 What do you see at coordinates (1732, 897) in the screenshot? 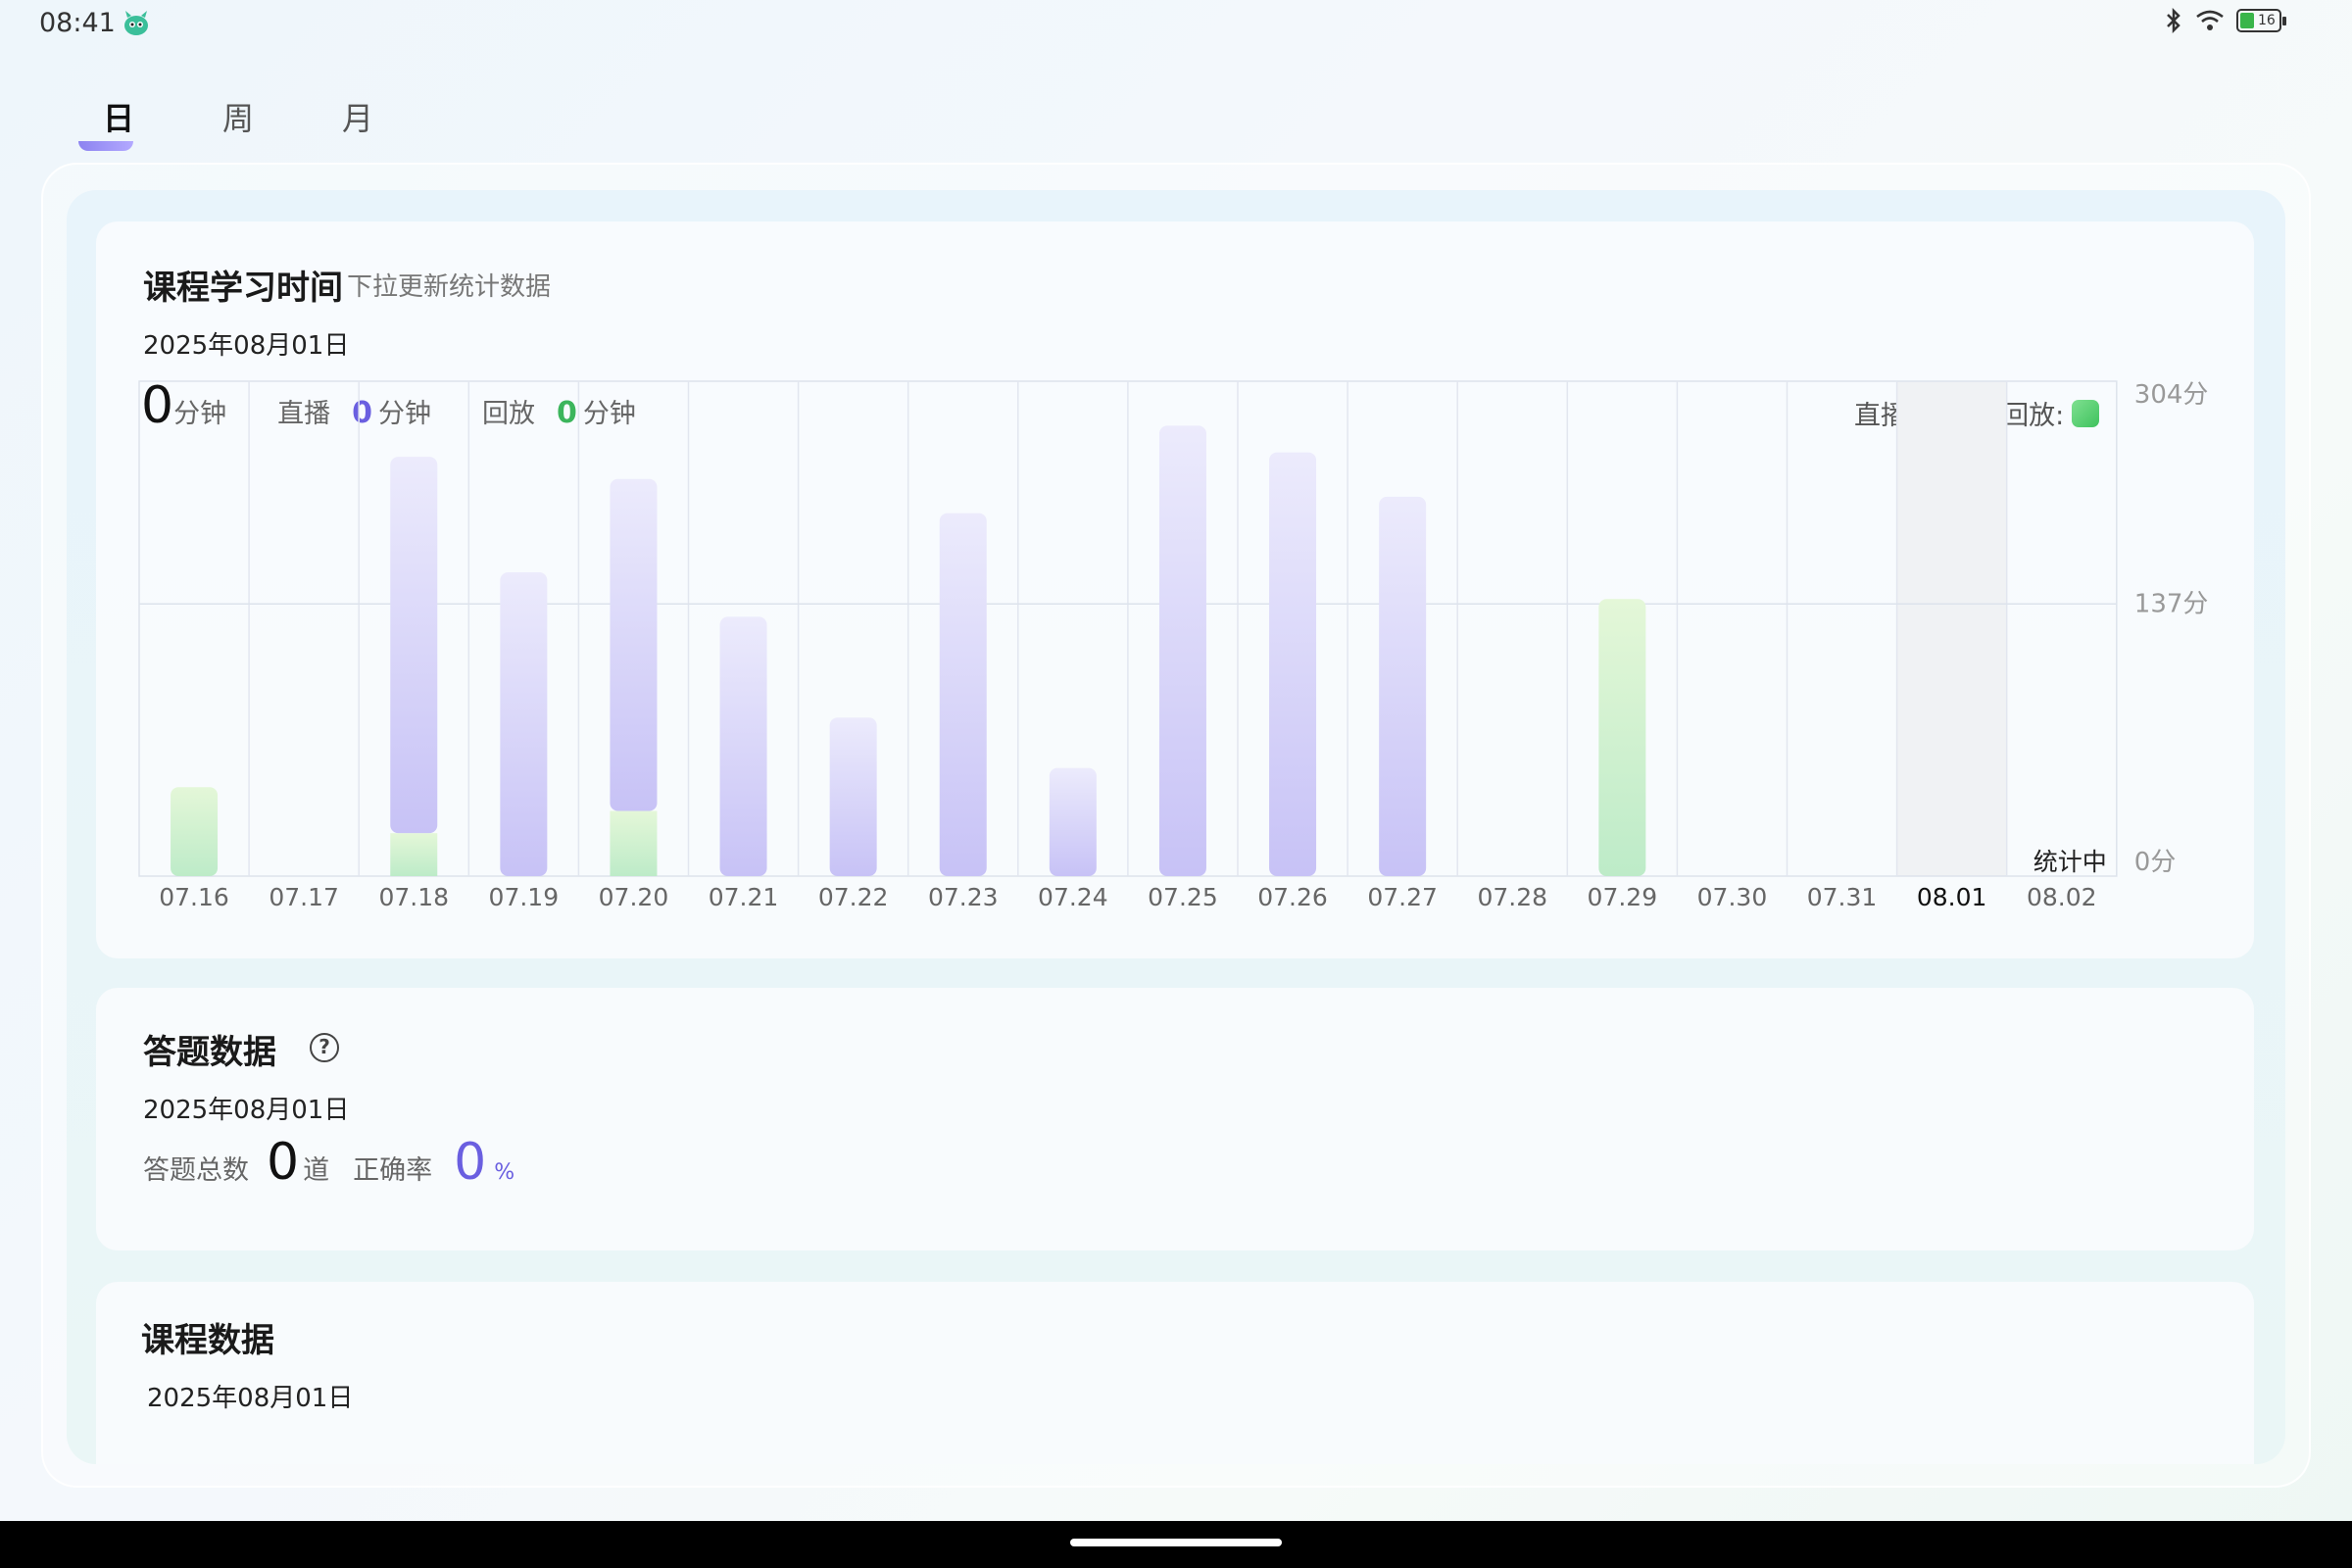
I see `x-tick-label: 07.30` at bounding box center [1732, 897].